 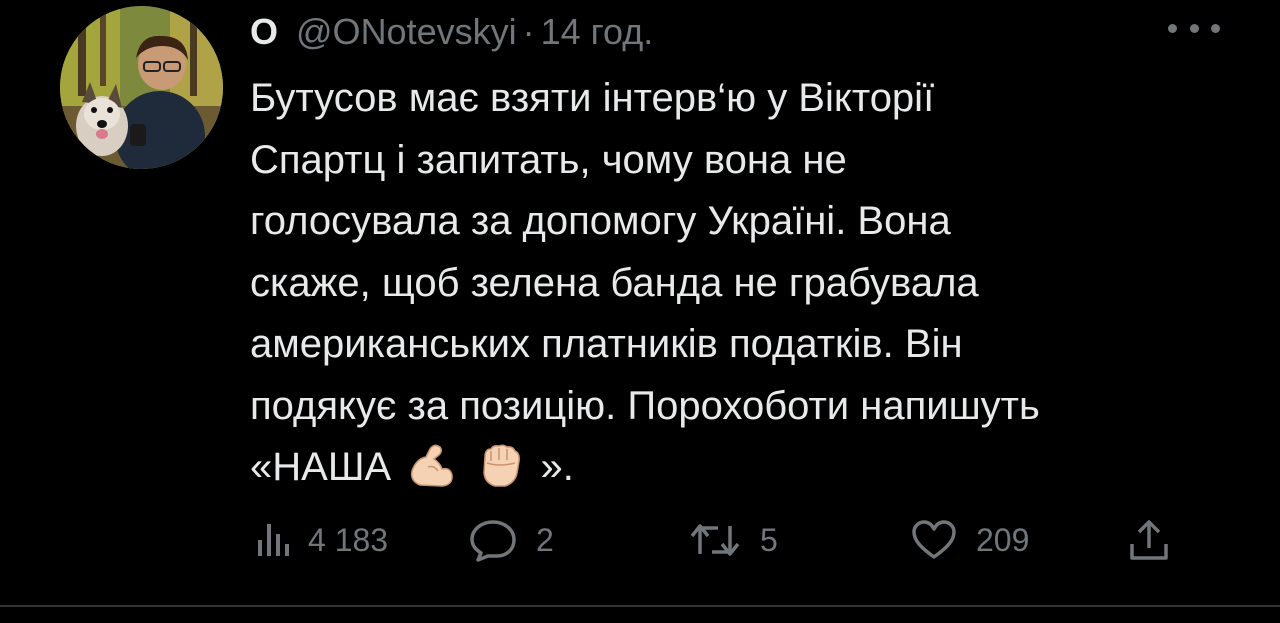 I want to click on flexed-biceps-emoji, so click(x=432, y=465).